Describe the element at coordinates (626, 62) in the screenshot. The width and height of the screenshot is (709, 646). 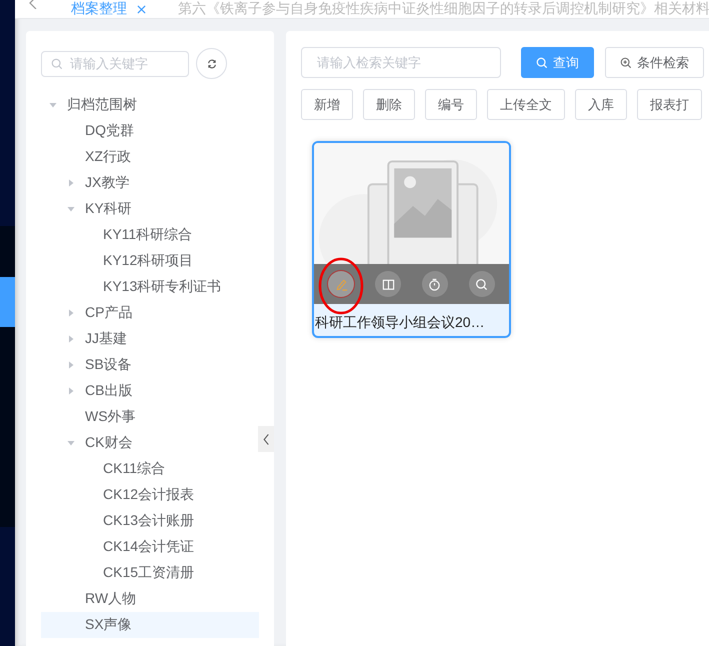
I see `zoom-in-icon` at that location.